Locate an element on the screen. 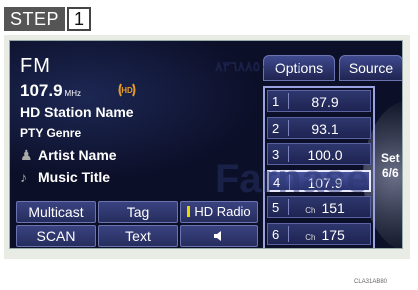  watermark-digits: ٠٢١-٨٣٦٨٨٥٠٠ is located at coordinates (259, 66).